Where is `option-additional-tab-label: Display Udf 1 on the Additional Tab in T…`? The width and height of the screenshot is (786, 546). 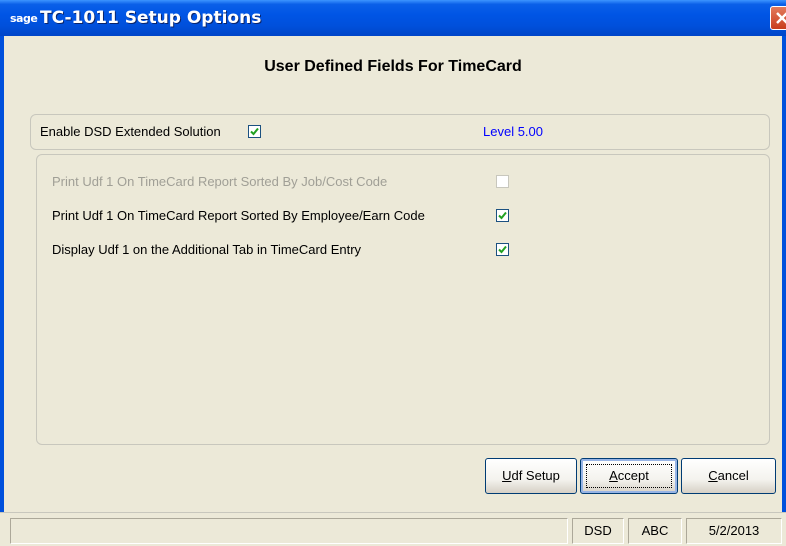 option-additional-tab-label: Display Udf 1 on the Additional Tab in T… is located at coordinates (207, 249).